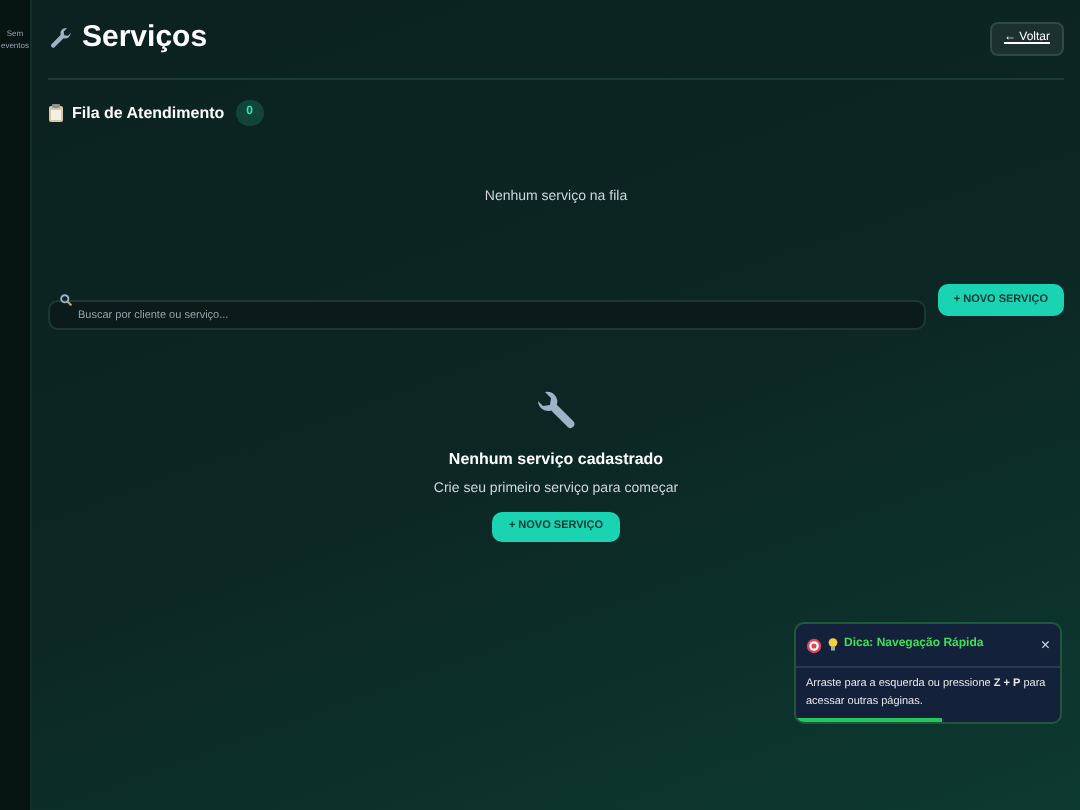  What do you see at coordinates (556, 460) in the screenshot?
I see `empty-state-title: Nenhum serviço cadastrado` at bounding box center [556, 460].